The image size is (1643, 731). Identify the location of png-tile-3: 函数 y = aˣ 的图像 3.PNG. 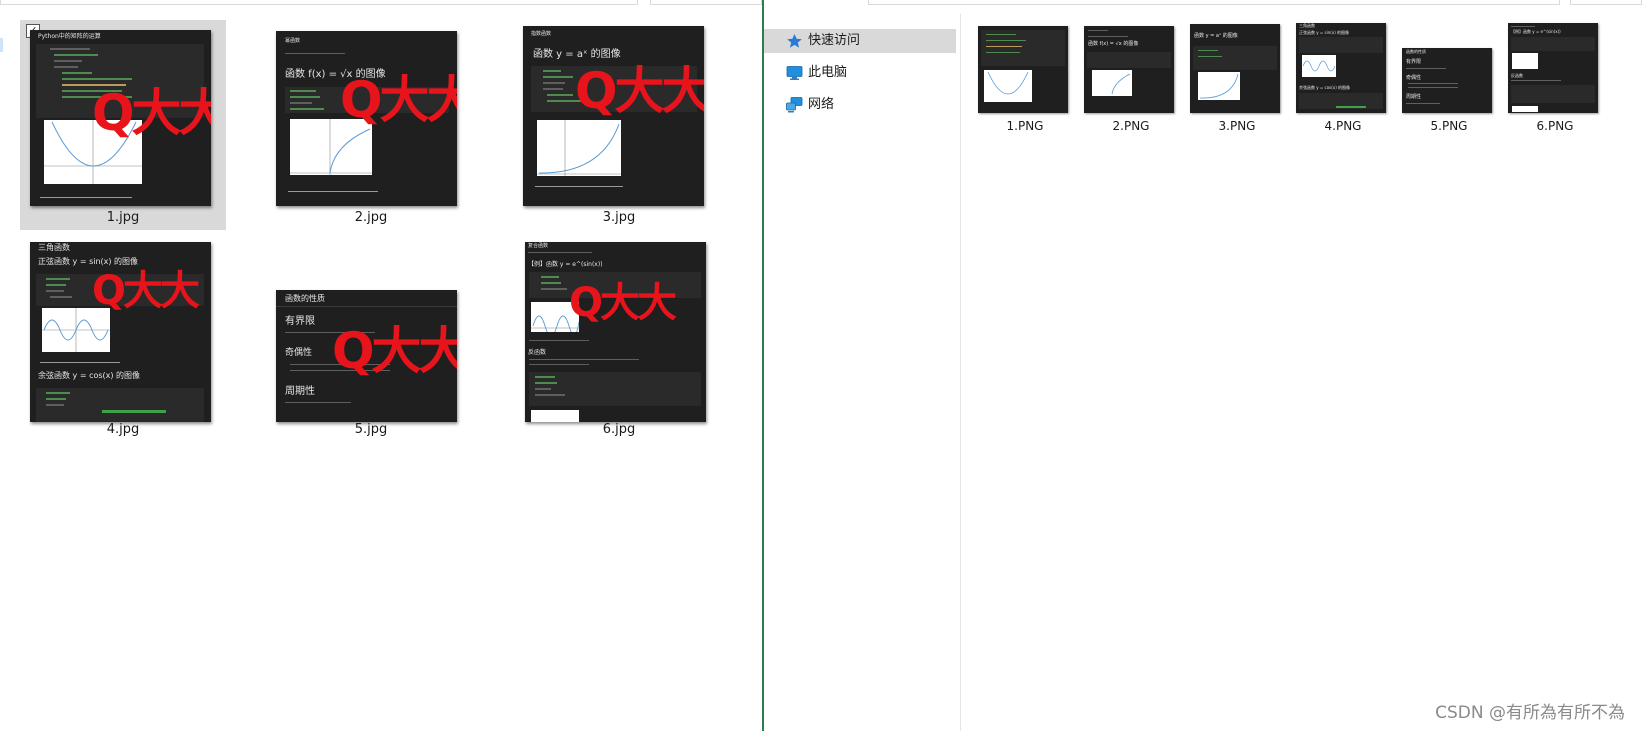
(1237, 84).